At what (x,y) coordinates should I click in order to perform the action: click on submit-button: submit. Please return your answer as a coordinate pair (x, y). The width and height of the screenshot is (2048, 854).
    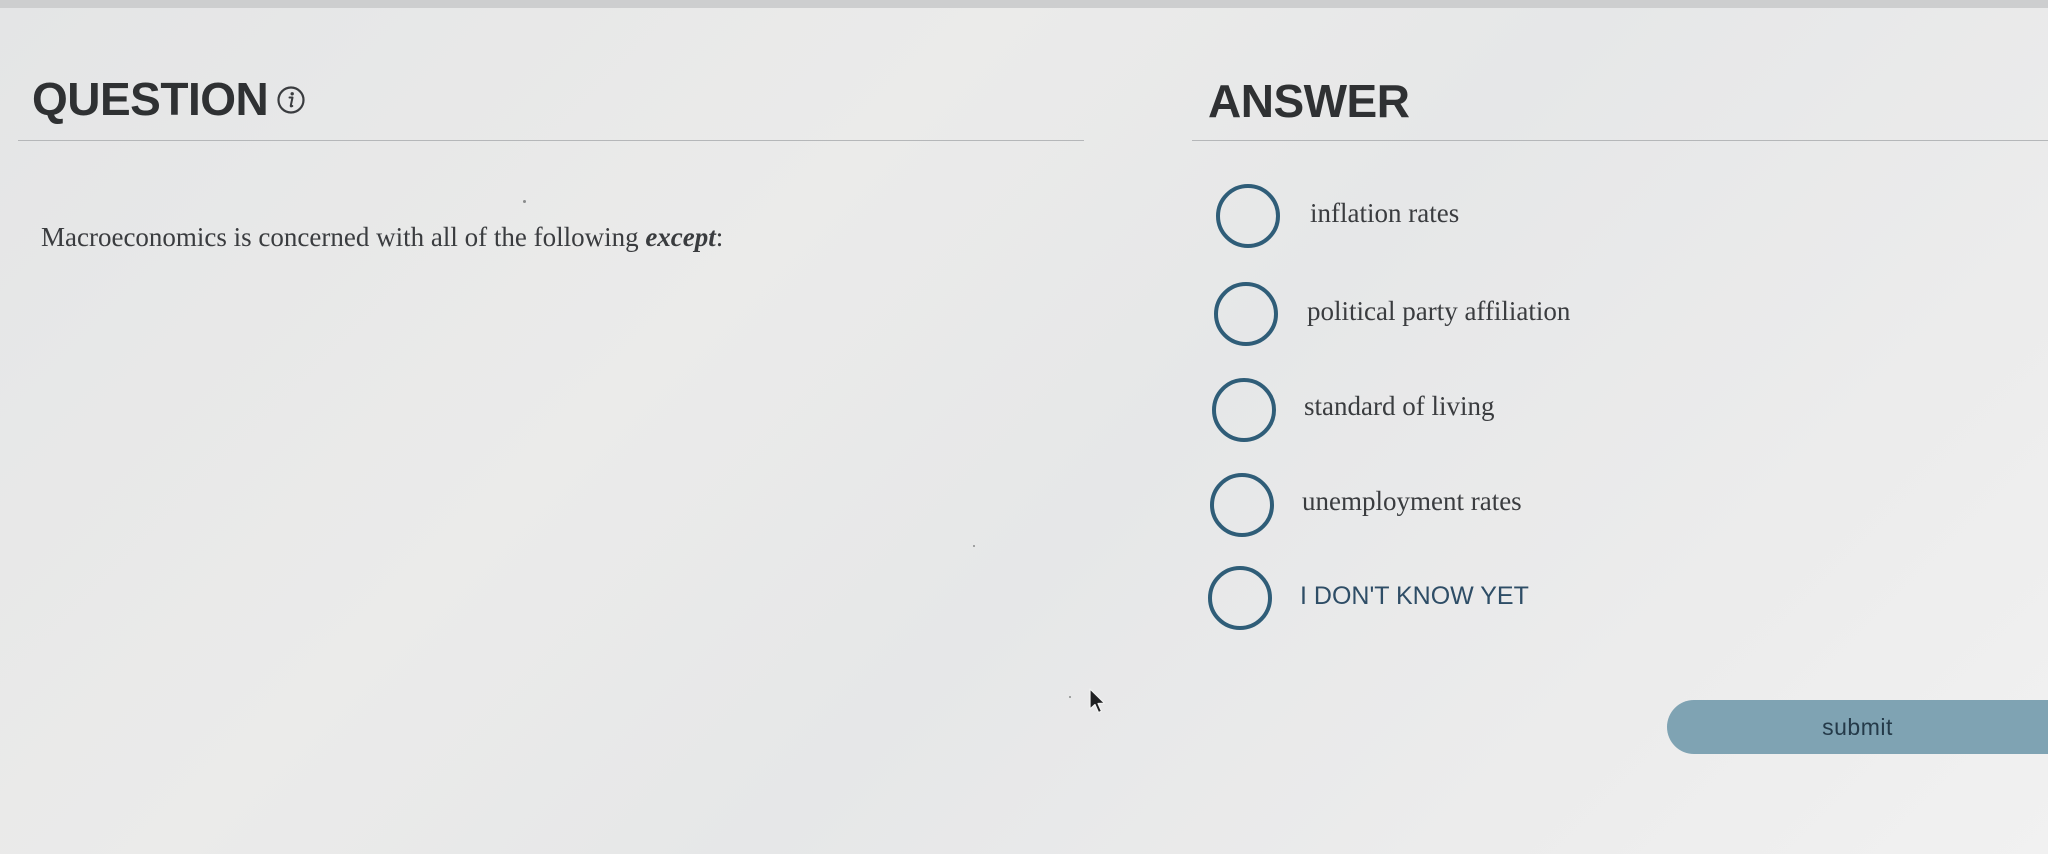
    Looking at the image, I should click on (1857, 727).